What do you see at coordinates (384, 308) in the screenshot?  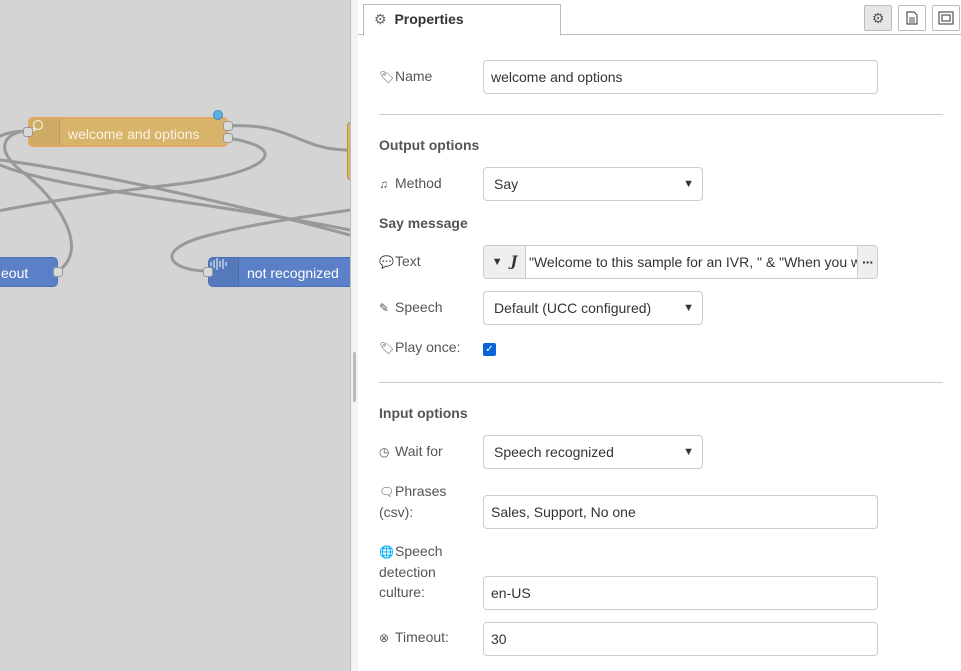 I see `edit-icon: ✎` at bounding box center [384, 308].